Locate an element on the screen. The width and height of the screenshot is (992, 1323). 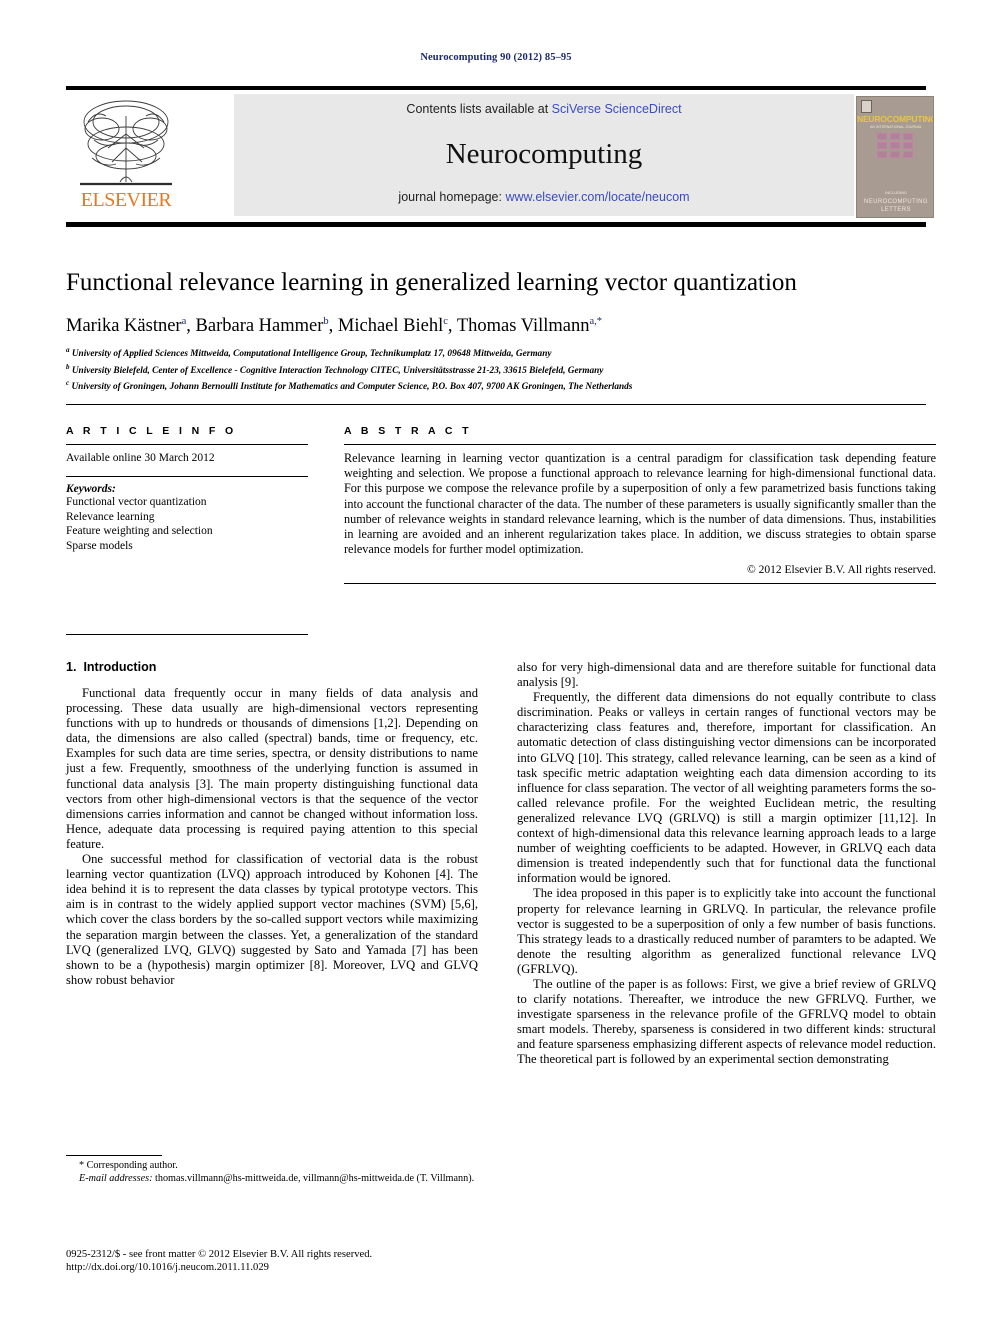
section-heading-introduction: 1. Introduction is located at coordinates (272, 667).